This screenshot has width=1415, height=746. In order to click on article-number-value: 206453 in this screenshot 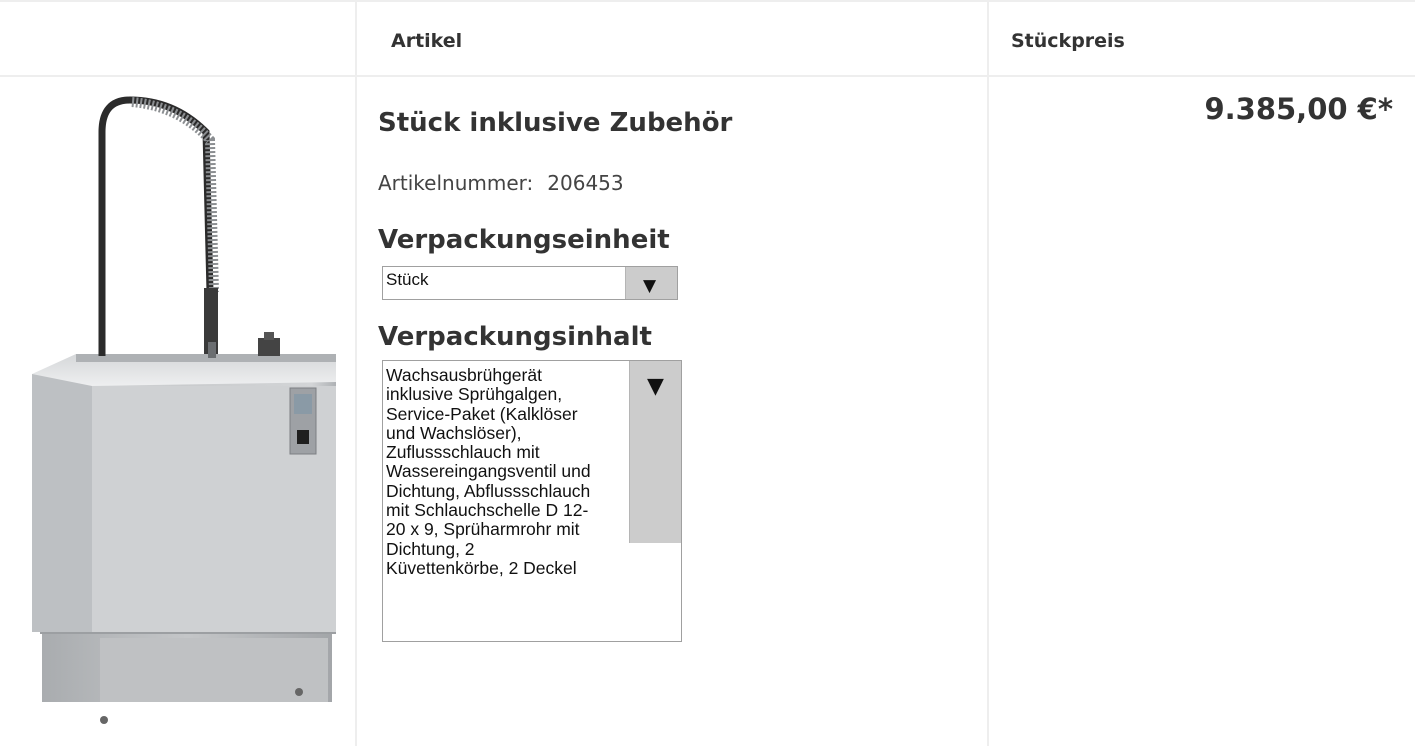, I will do `click(585, 183)`.